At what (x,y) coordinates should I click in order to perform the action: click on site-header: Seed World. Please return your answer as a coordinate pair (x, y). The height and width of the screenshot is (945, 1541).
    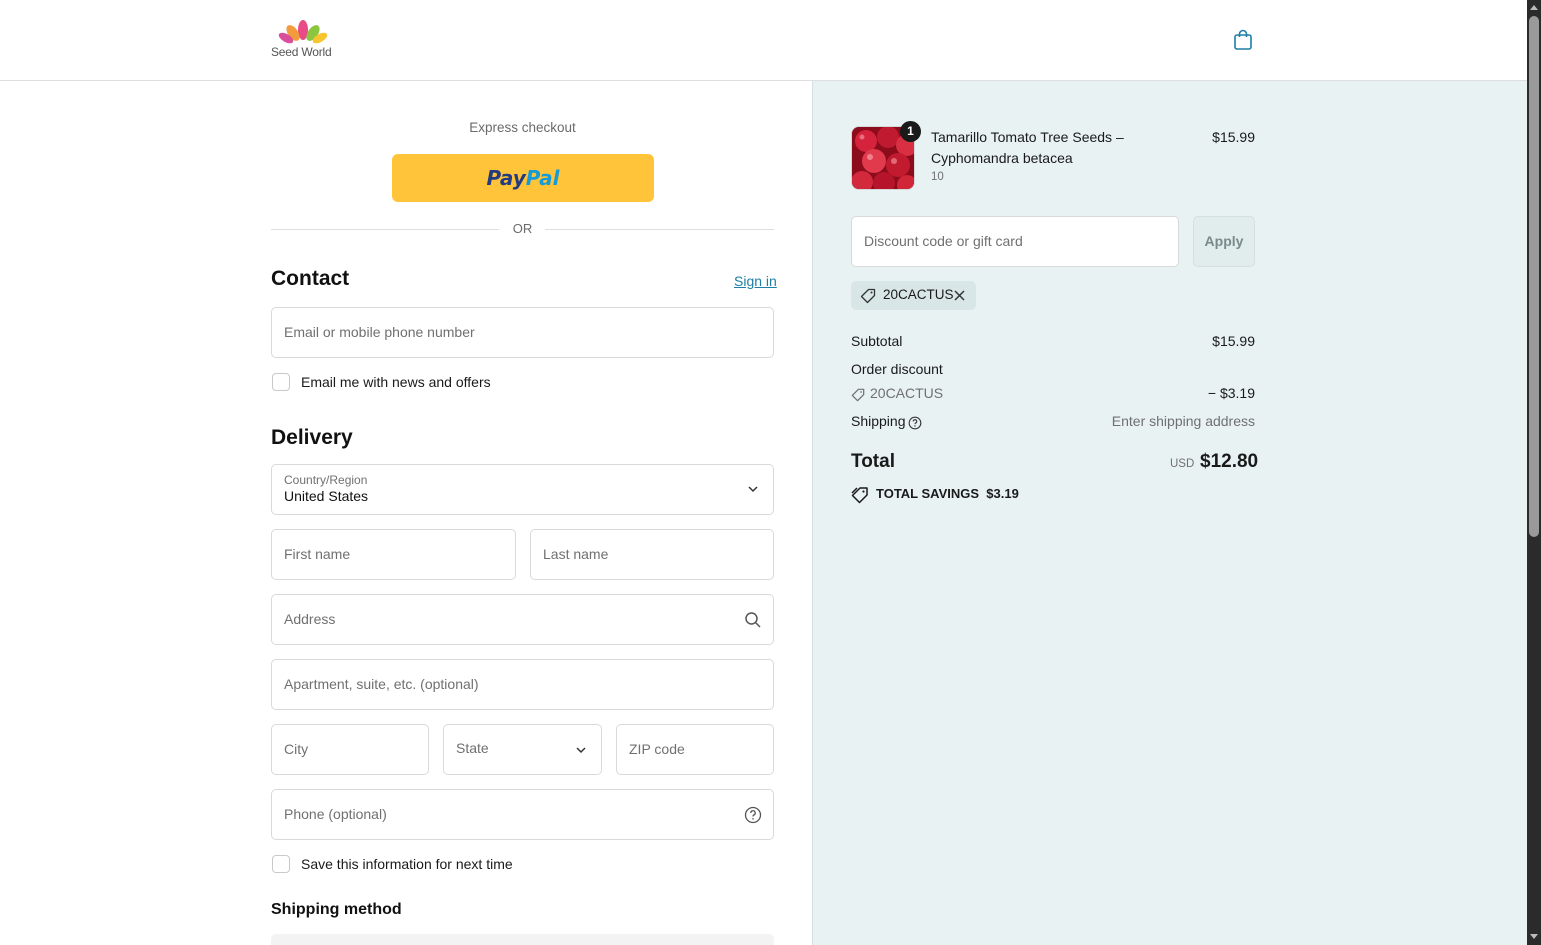
    Looking at the image, I should click on (763, 40).